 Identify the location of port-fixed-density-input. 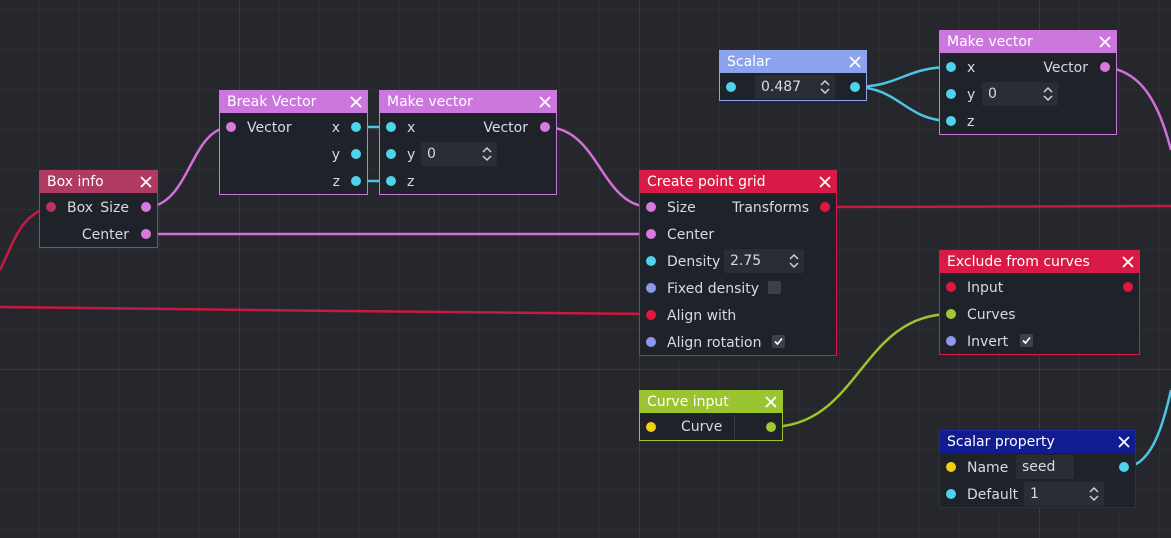
(651, 288).